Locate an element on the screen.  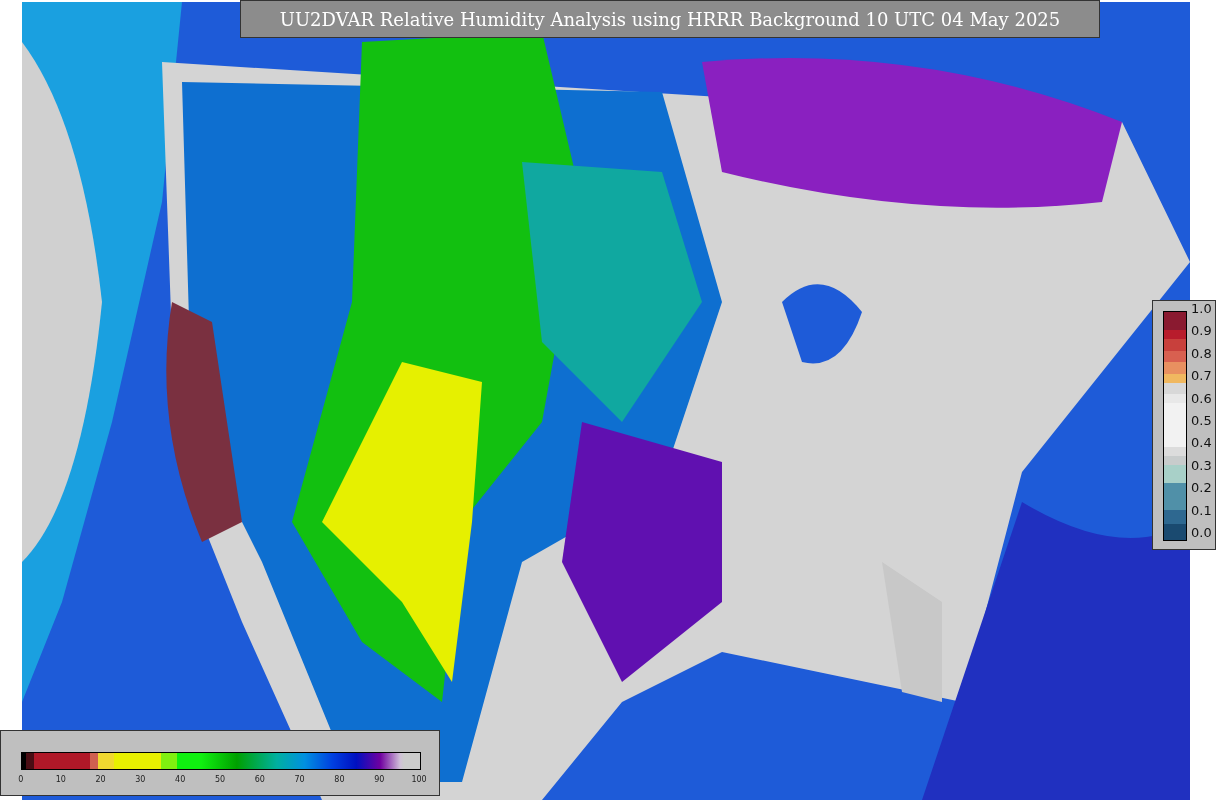
colorbar-label: 0 is located at coordinates (21, 779).